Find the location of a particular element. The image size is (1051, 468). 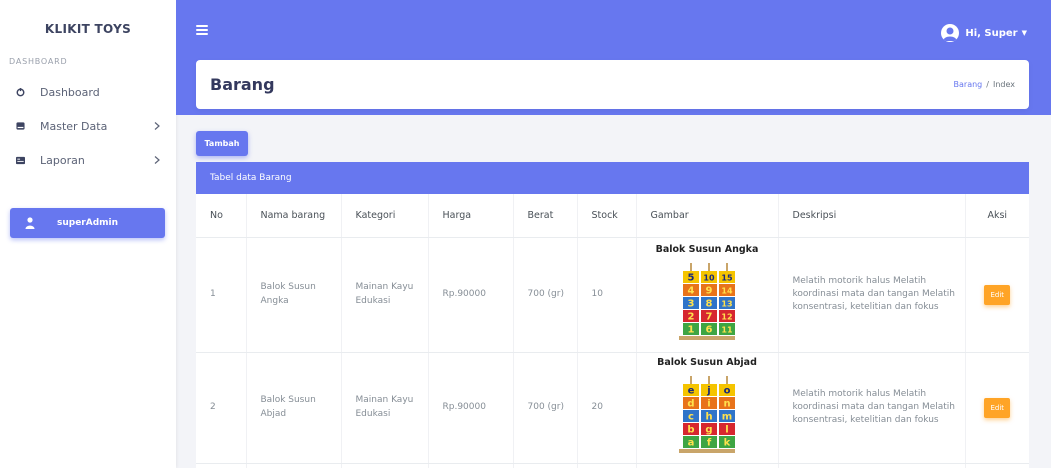

column-header-harga: Harga is located at coordinates (471, 216).